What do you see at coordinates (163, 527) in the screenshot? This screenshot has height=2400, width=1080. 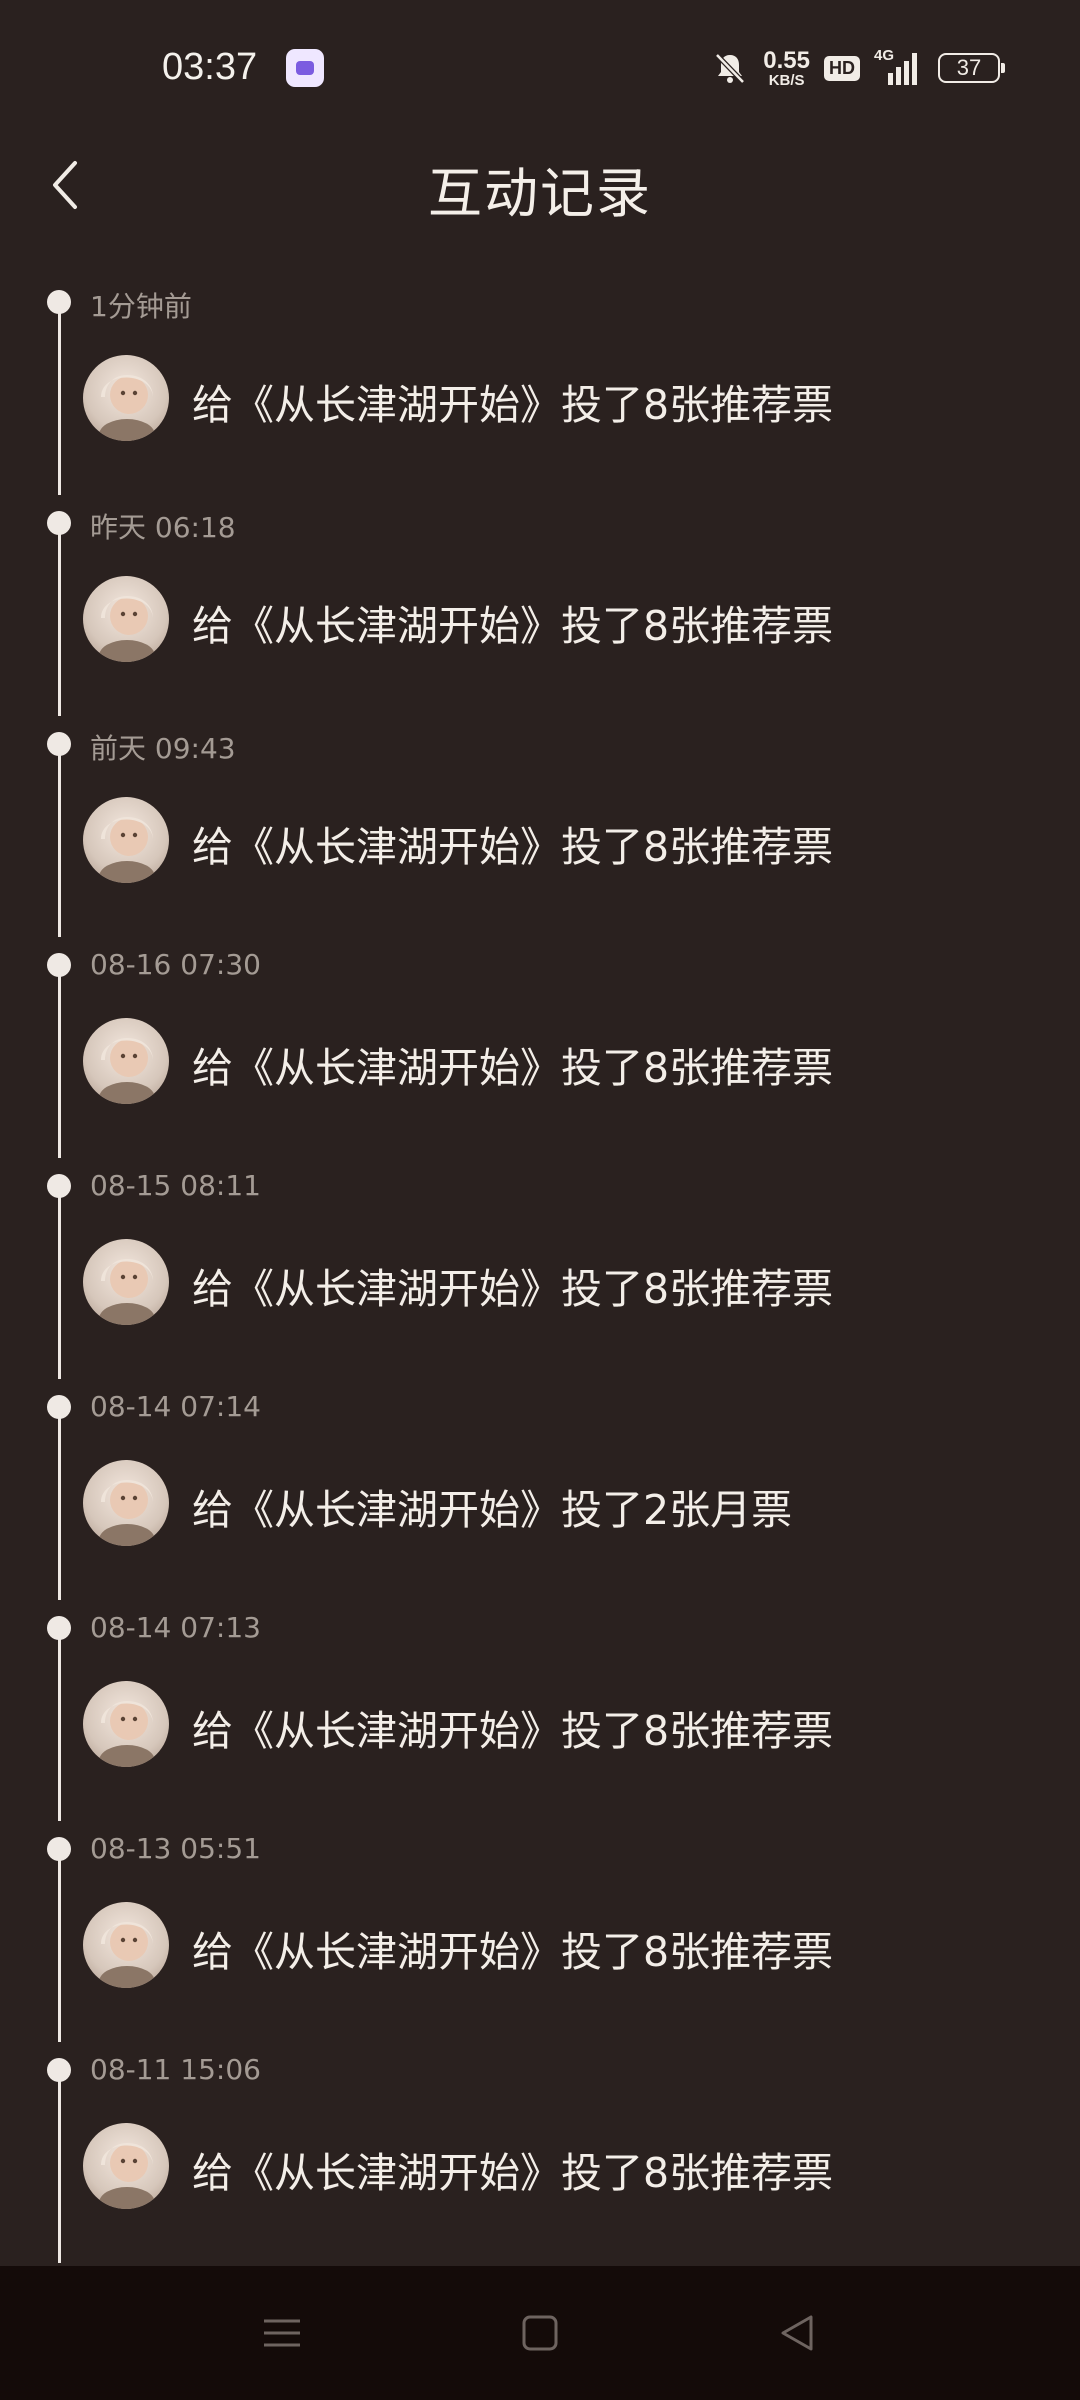 I see `entry-time: 昨天 06:18` at bounding box center [163, 527].